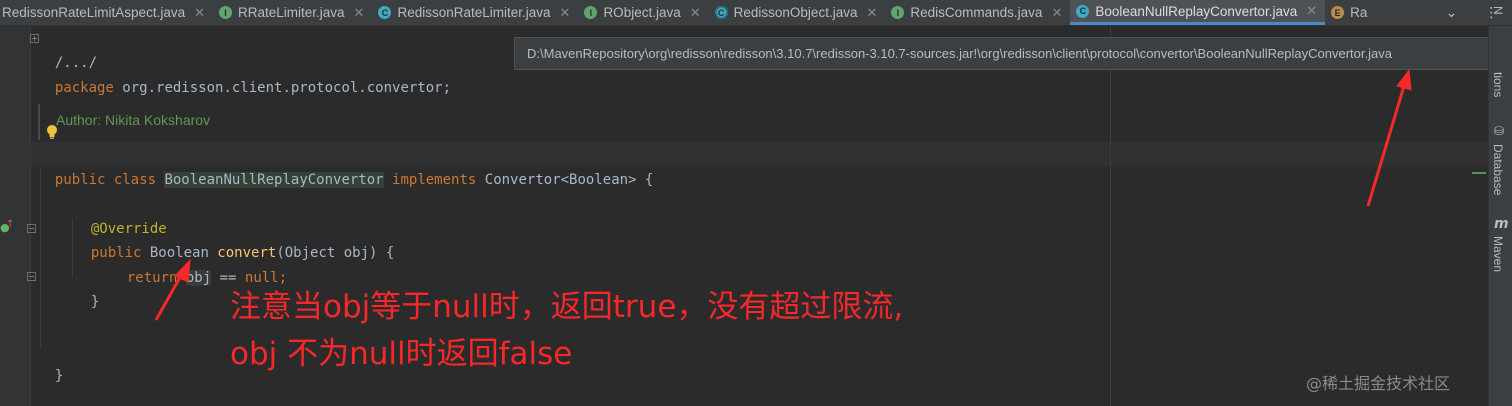 This screenshot has height=406, width=1512. Describe the element at coordinates (1378, 383) in the screenshot. I see `watermark: @稀土掘金技术社区` at that location.